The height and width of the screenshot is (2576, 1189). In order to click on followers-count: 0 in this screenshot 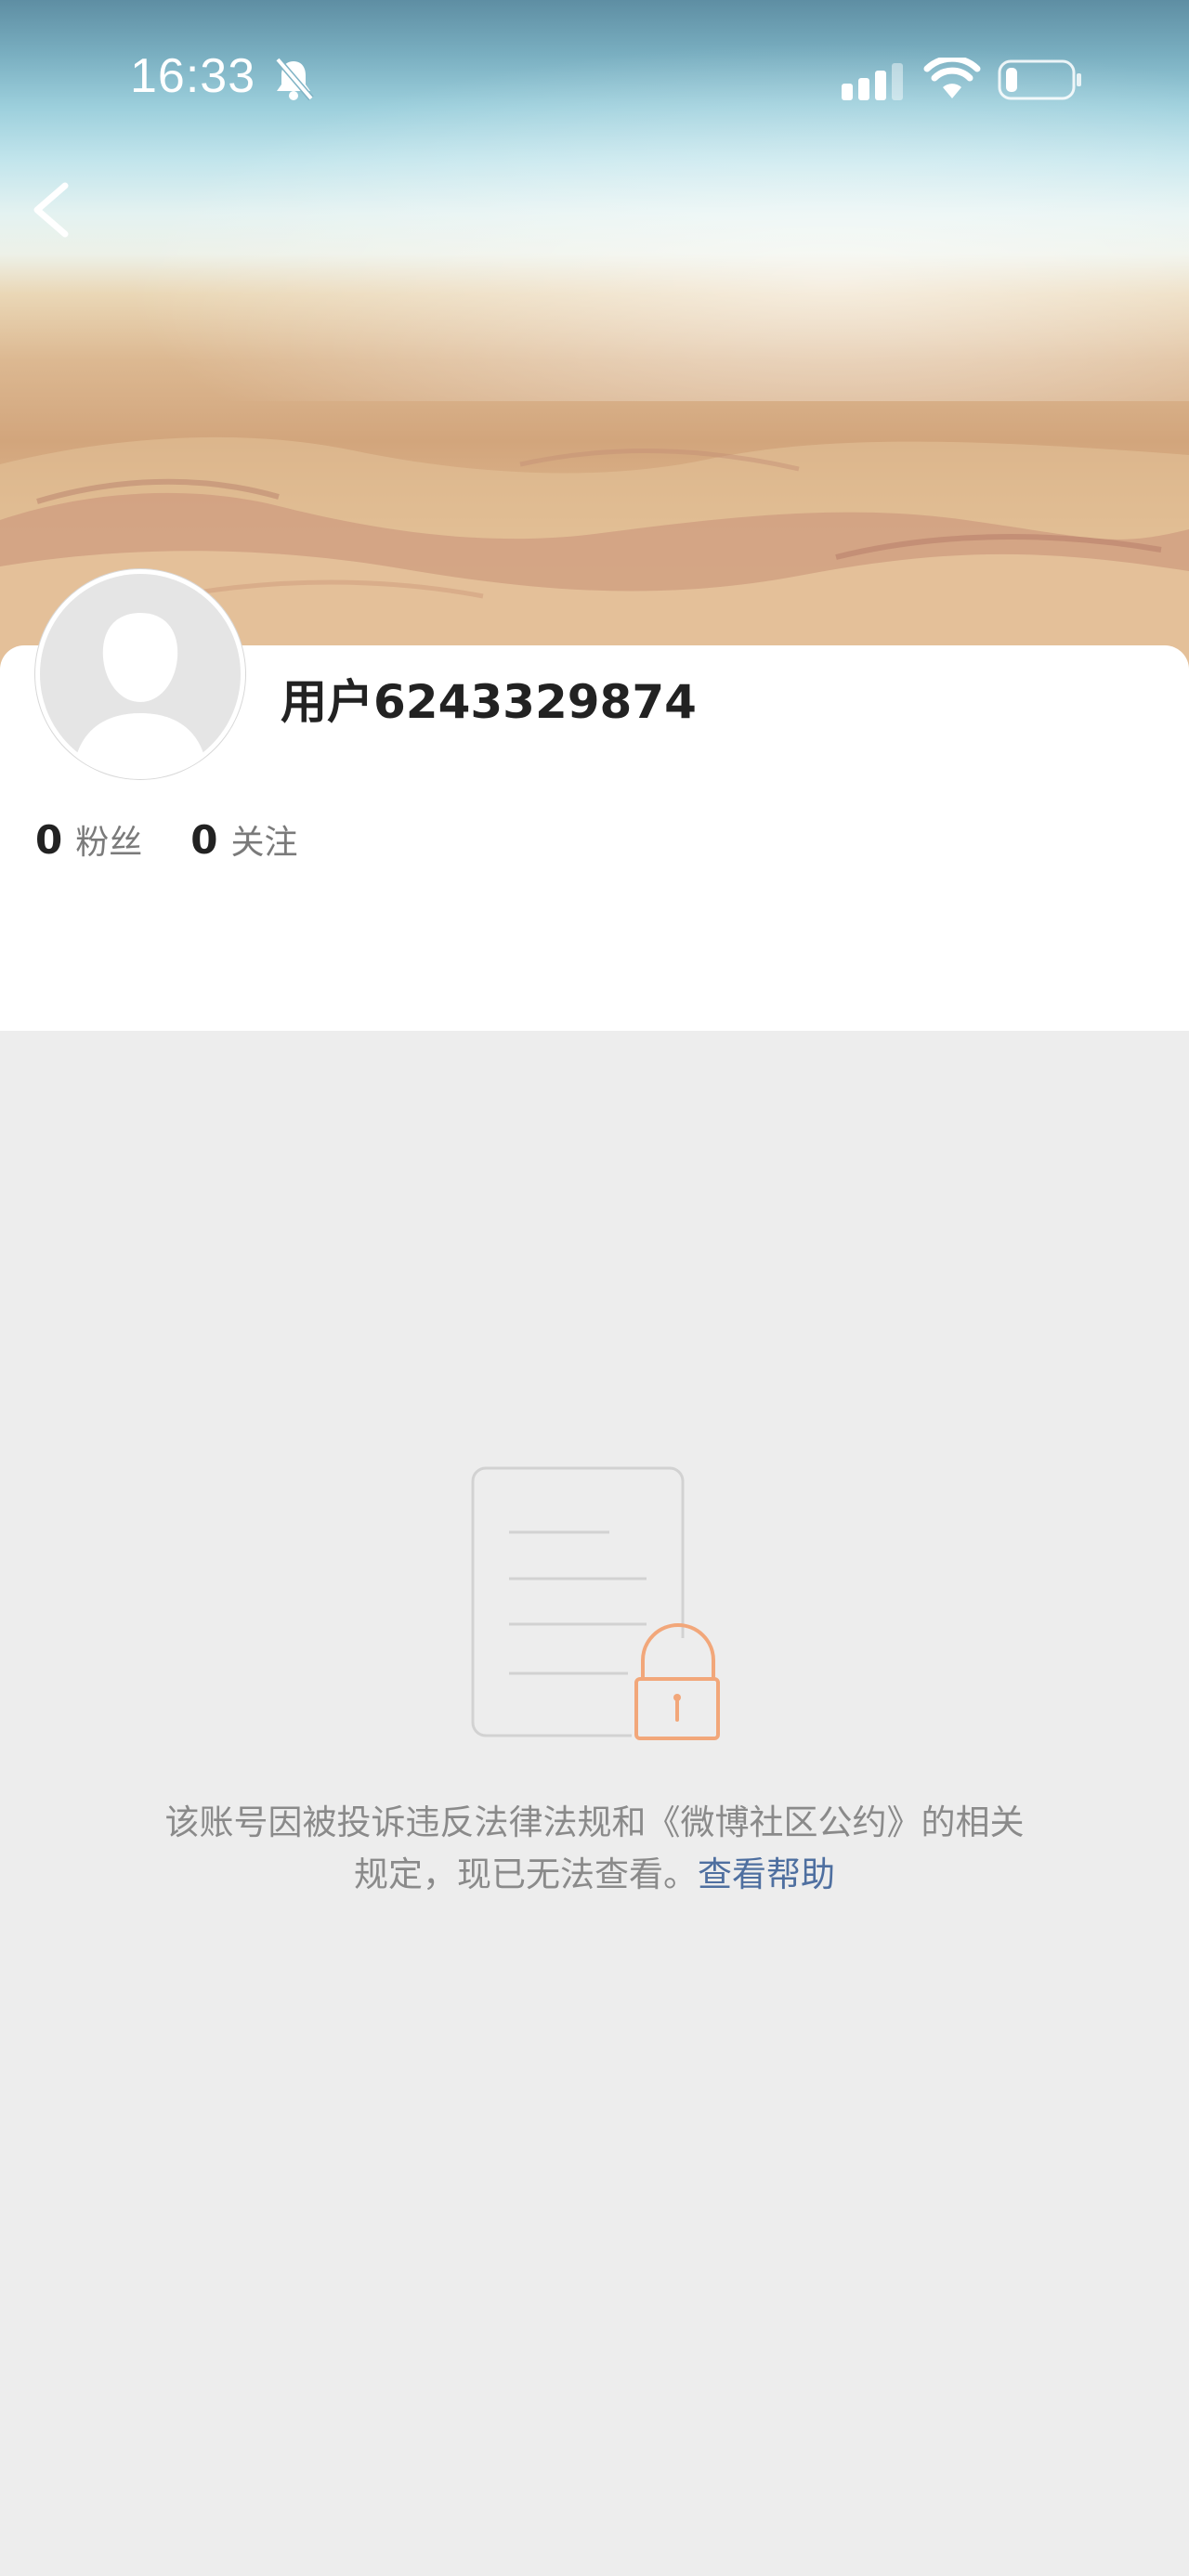, I will do `click(49, 840)`.